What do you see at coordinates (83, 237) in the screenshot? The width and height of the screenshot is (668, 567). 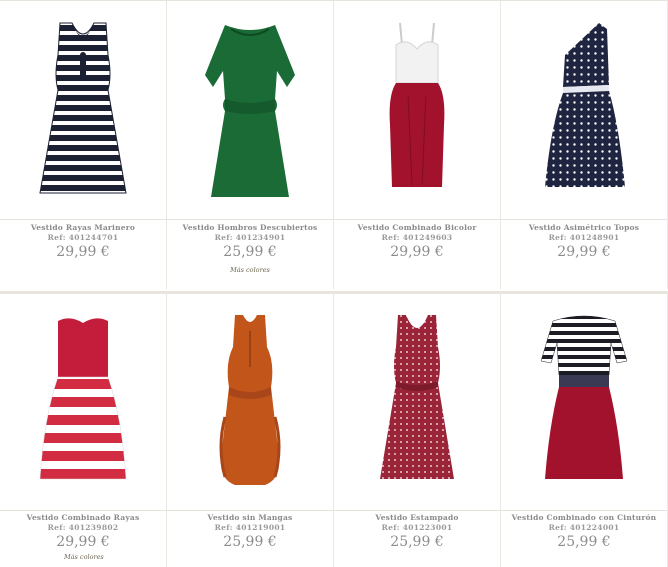 I see `product-ref: Ref: 401244701` at bounding box center [83, 237].